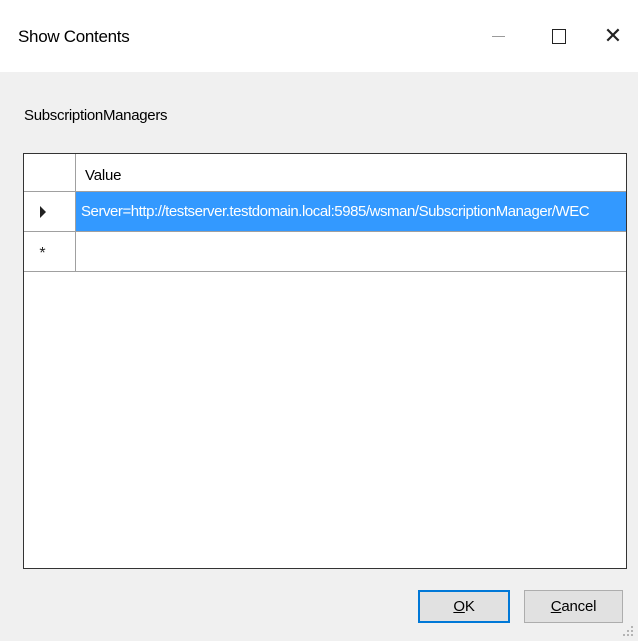 The height and width of the screenshot is (641, 638). I want to click on cancel-label: ancel, so click(579, 606).